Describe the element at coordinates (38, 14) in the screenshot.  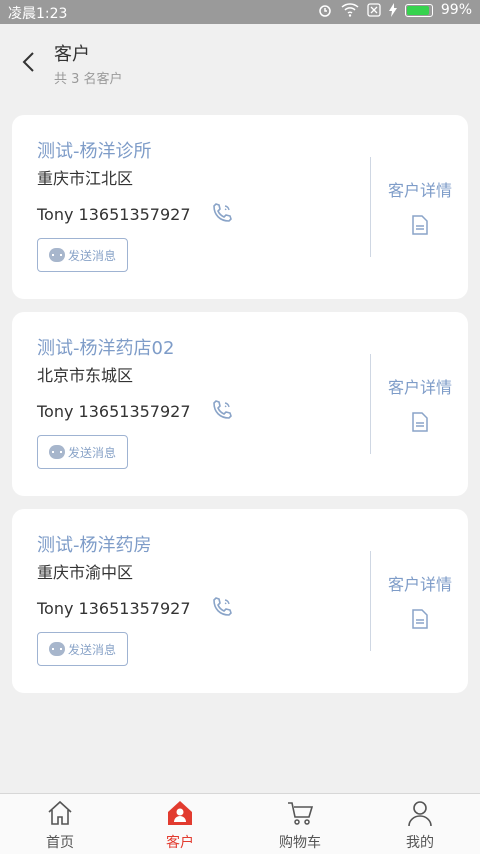
I see `status-time: 凌晨1:23` at that location.